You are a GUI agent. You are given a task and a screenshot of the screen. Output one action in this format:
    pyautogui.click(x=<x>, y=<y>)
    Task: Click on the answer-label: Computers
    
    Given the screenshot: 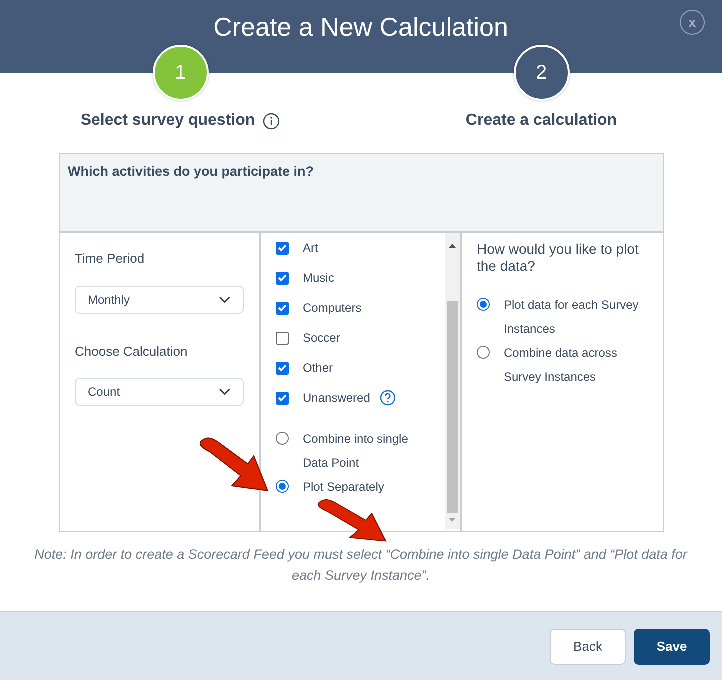 What is the action you would take?
    pyautogui.click(x=332, y=308)
    